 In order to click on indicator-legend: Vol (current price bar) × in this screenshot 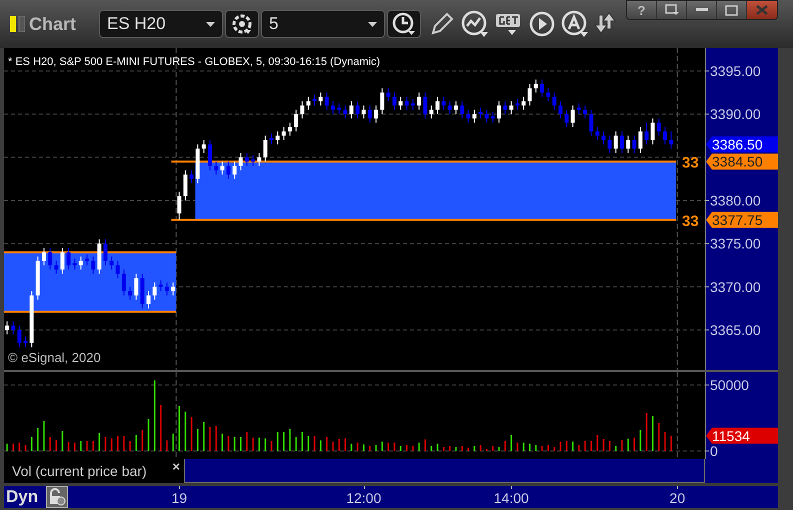, I will do `click(94, 471)`.